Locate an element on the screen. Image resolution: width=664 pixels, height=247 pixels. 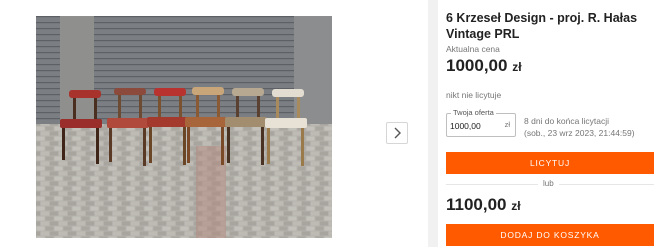
bid-amount-currency: zł is located at coordinates (507, 124).